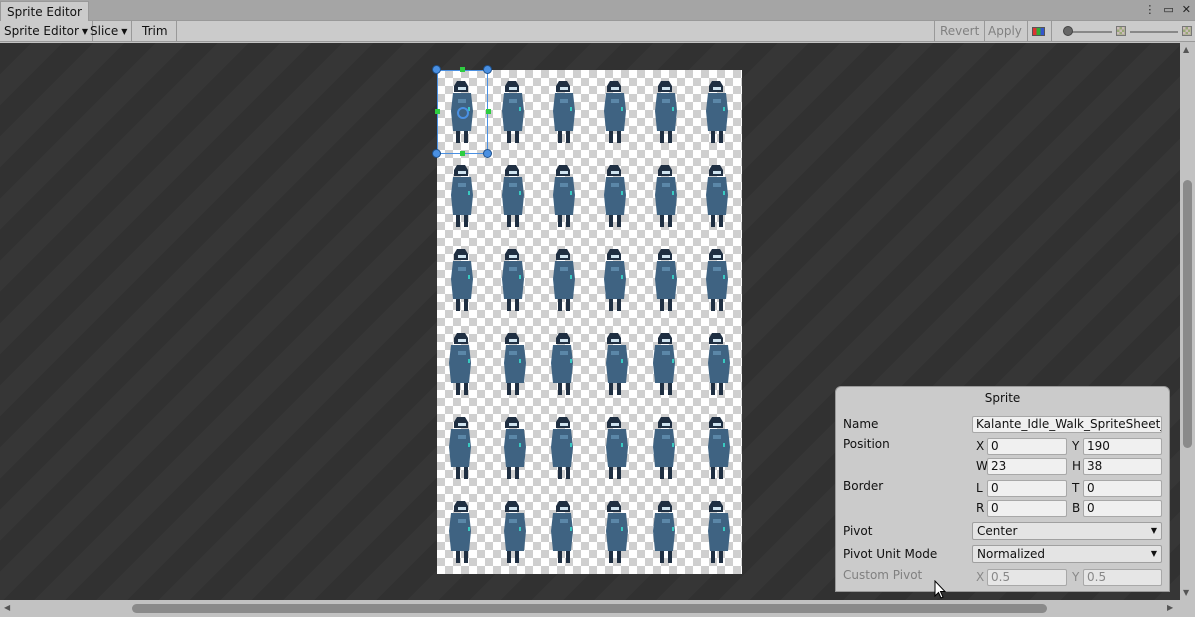 This screenshot has height=617, width=1195. I want to click on apply-button: Apply, so click(1005, 31).